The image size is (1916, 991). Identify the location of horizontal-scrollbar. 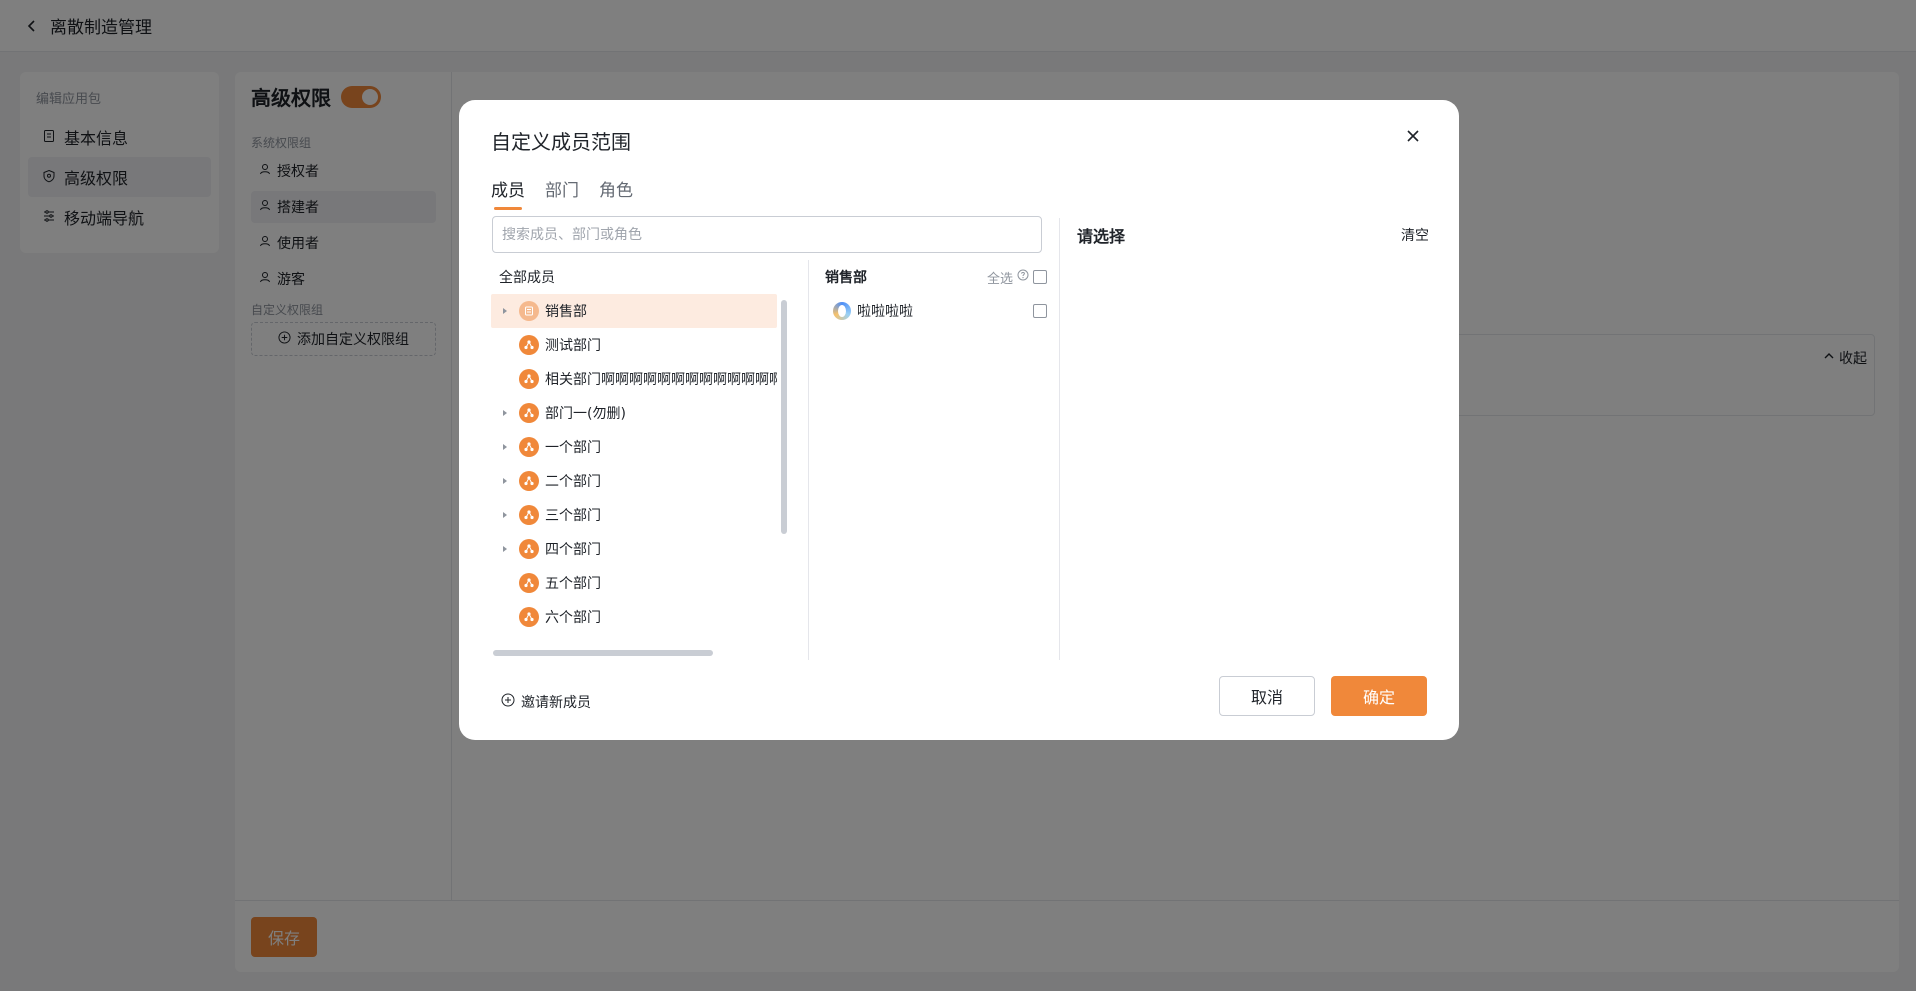
(603, 653).